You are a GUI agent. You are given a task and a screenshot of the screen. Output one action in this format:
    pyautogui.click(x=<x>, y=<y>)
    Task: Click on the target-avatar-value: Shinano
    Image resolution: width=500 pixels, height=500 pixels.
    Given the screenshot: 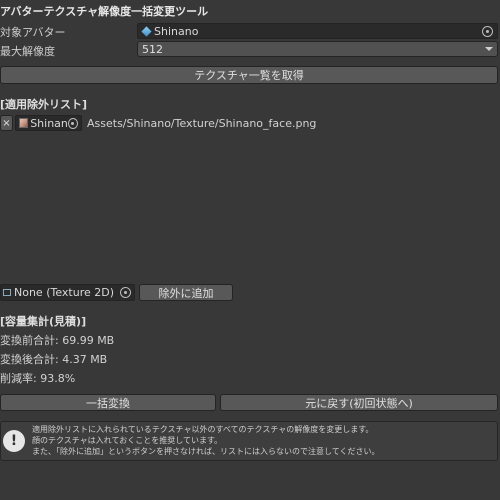 What is the action you would take?
    pyautogui.click(x=176, y=31)
    